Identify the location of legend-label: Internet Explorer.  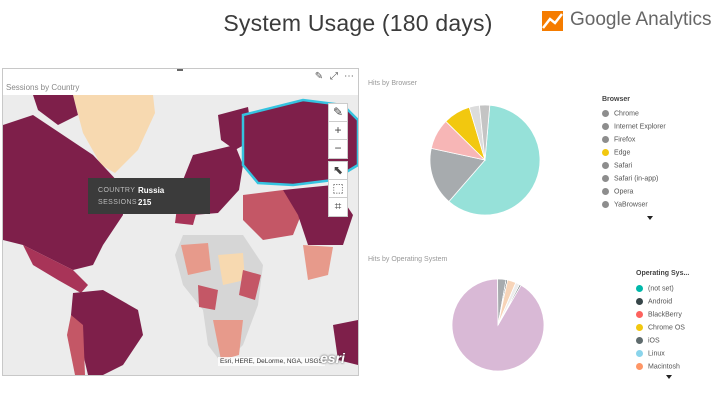
(640, 127).